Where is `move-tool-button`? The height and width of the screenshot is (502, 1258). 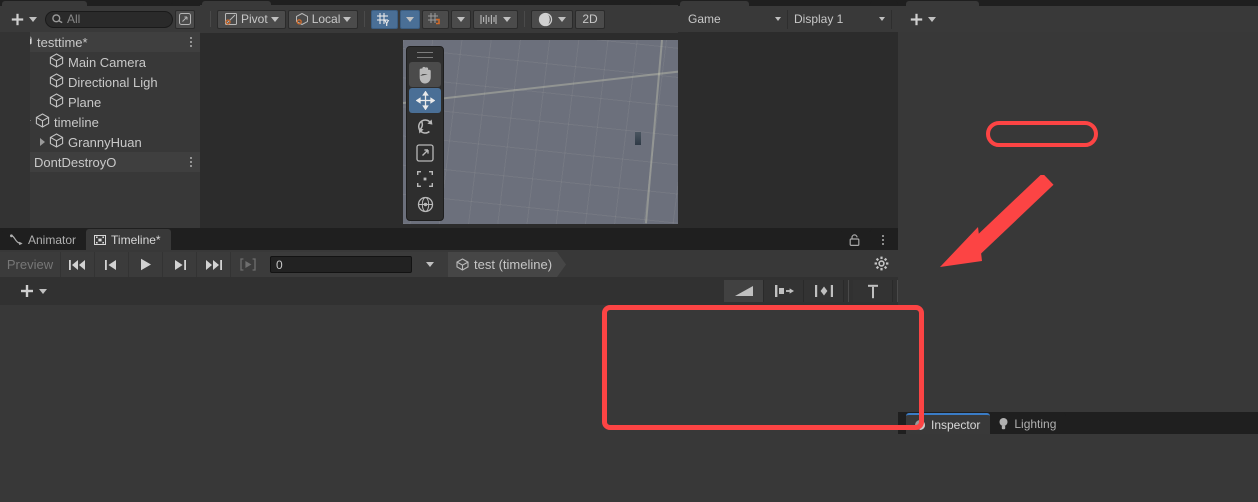
move-tool-button is located at coordinates (425, 100).